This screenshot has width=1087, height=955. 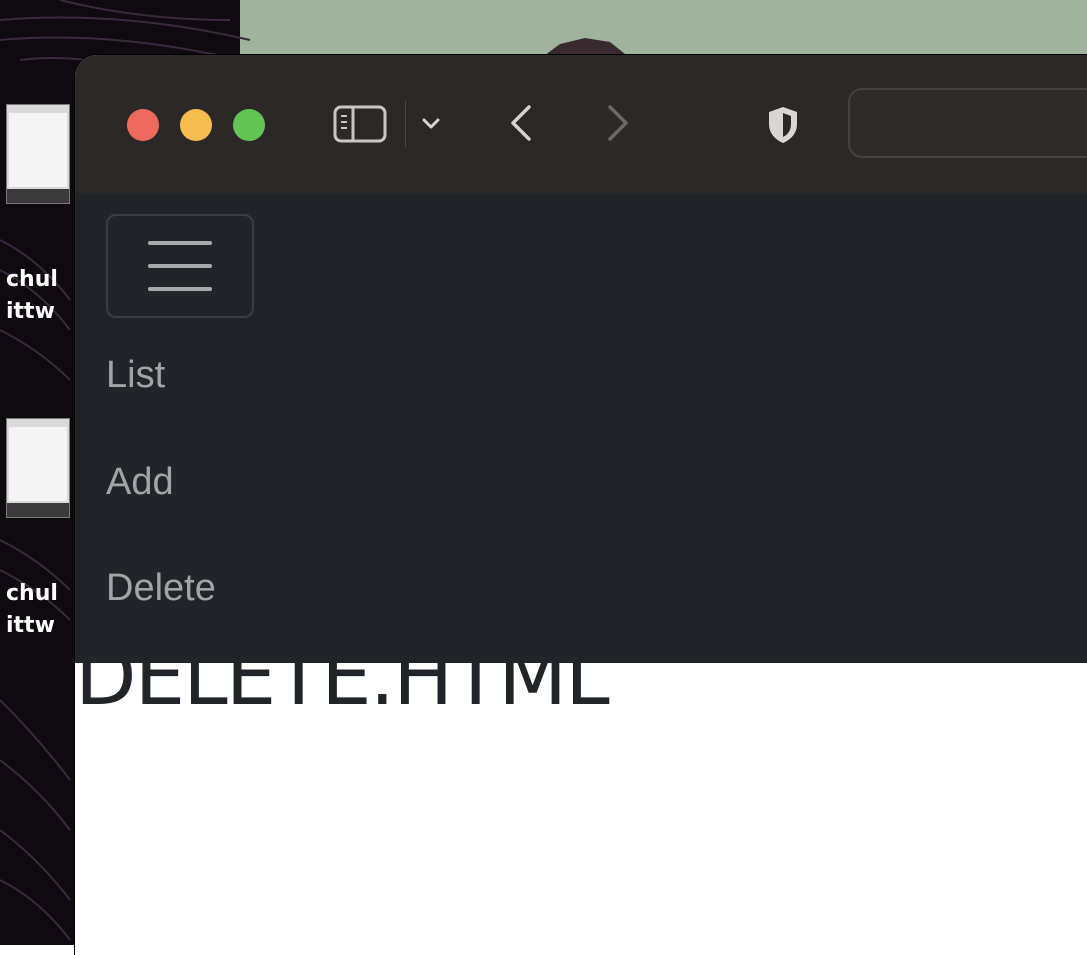 I want to click on sidebar-icon, so click(x=360, y=124).